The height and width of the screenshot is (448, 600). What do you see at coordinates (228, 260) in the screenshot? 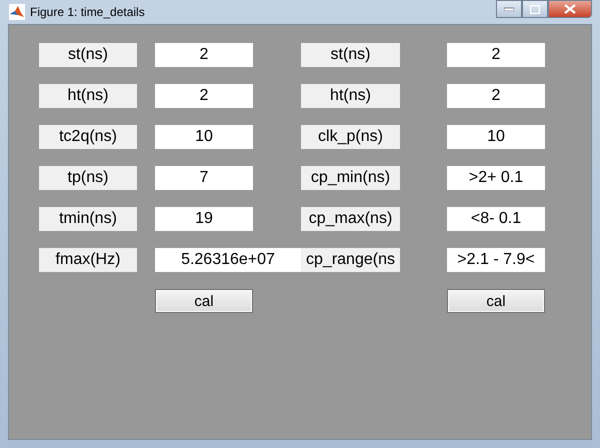
I see `value-field: 5.26316e+07` at bounding box center [228, 260].